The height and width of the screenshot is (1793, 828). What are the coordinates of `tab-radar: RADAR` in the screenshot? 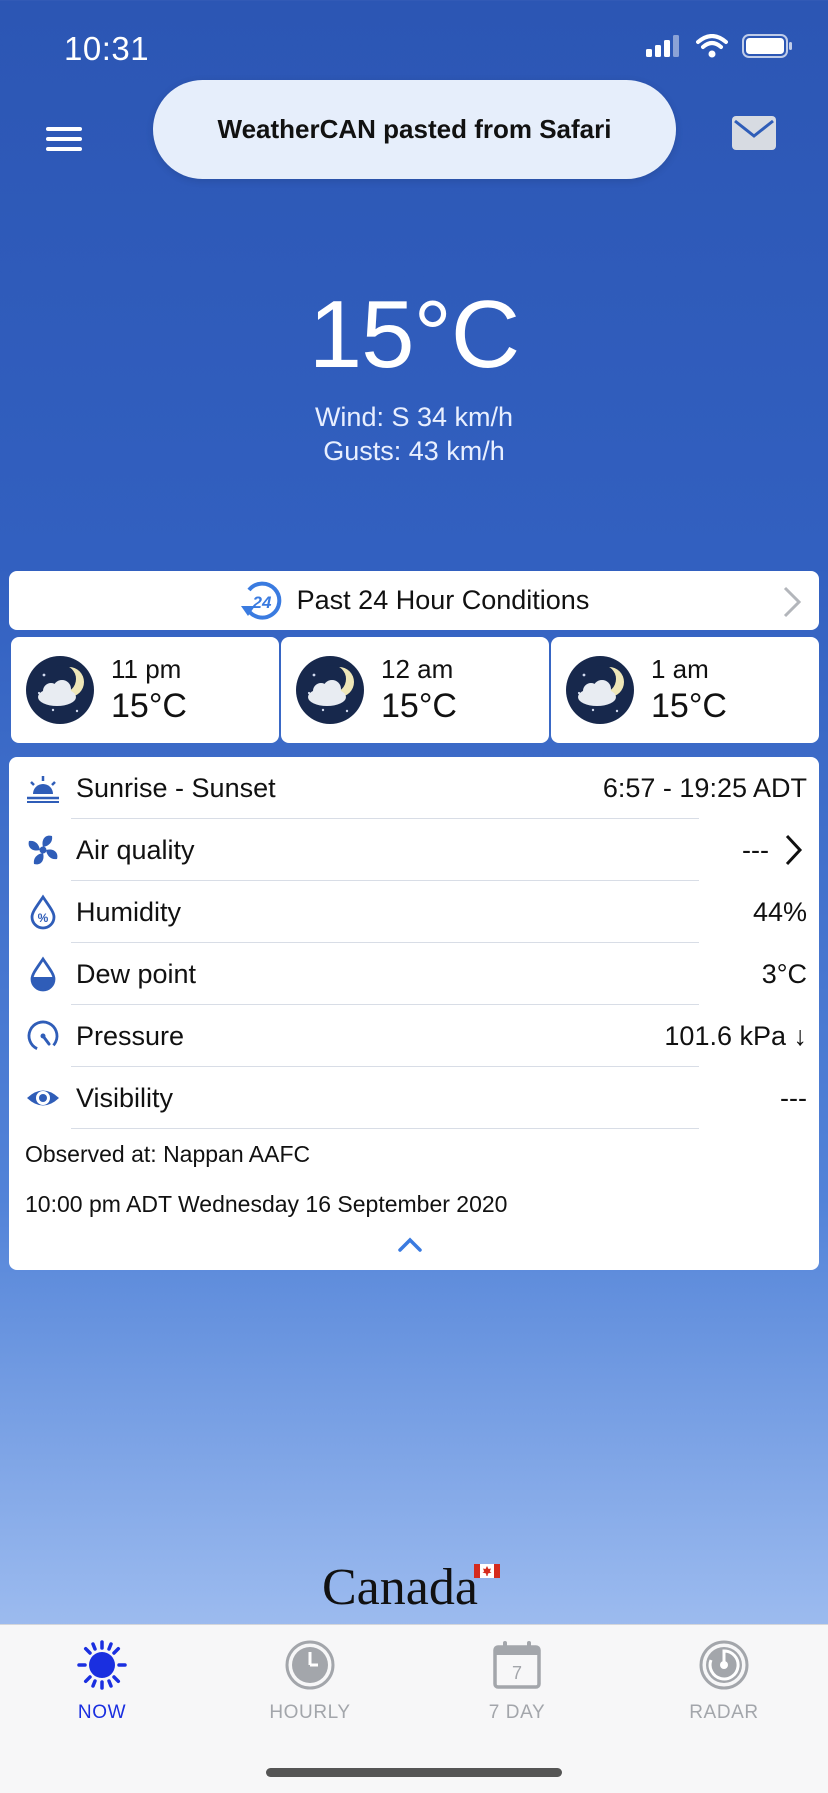 It's located at (724, 1681).